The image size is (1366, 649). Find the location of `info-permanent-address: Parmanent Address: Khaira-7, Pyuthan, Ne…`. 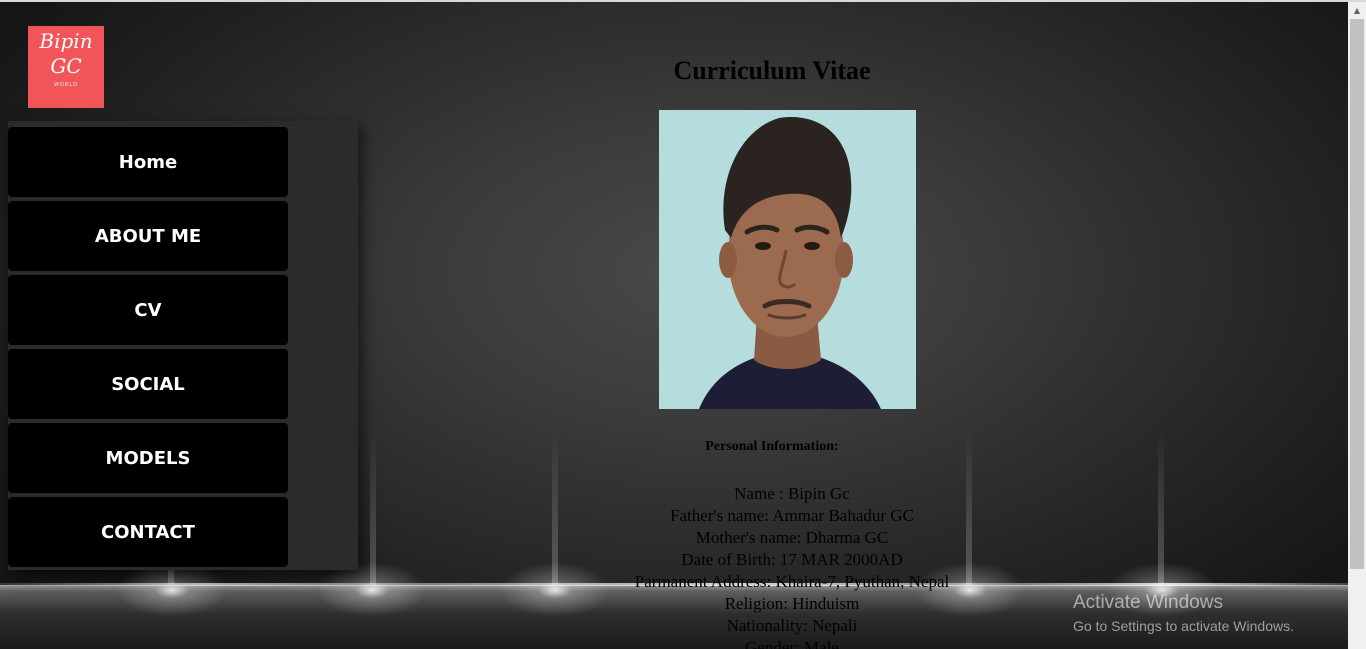

info-permanent-address: Parmanent Address: Khaira-7, Pyuthan, Ne… is located at coordinates (792, 581).